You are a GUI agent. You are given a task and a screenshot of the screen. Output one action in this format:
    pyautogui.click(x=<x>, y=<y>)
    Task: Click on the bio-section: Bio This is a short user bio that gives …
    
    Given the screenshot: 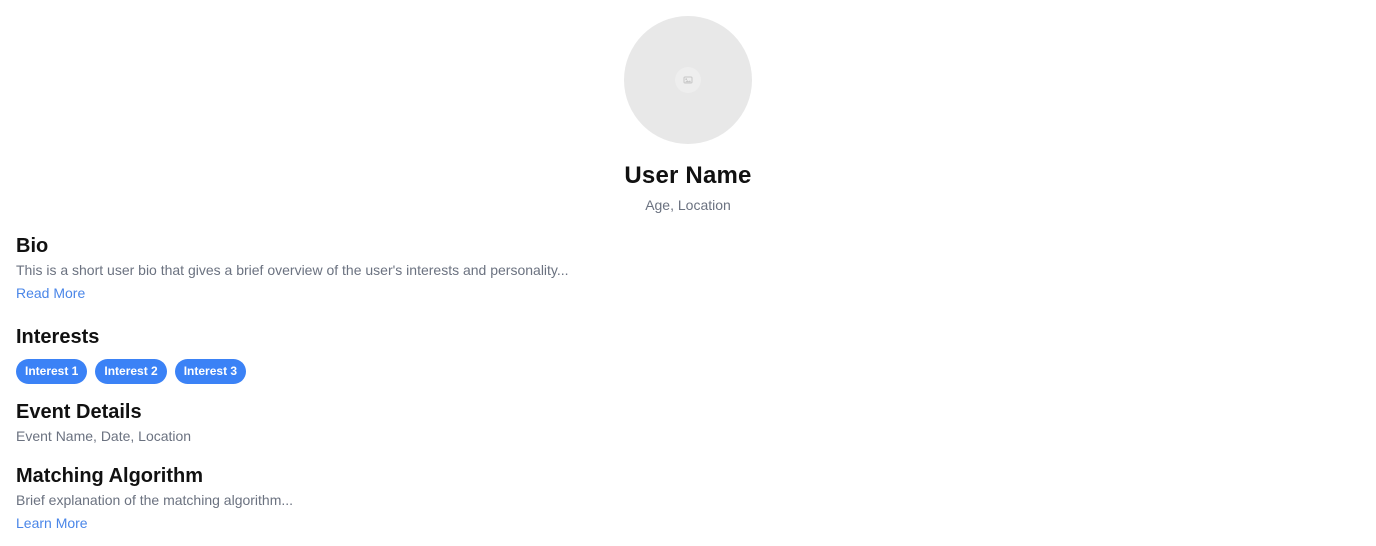 What is the action you would take?
    pyautogui.click(x=688, y=268)
    